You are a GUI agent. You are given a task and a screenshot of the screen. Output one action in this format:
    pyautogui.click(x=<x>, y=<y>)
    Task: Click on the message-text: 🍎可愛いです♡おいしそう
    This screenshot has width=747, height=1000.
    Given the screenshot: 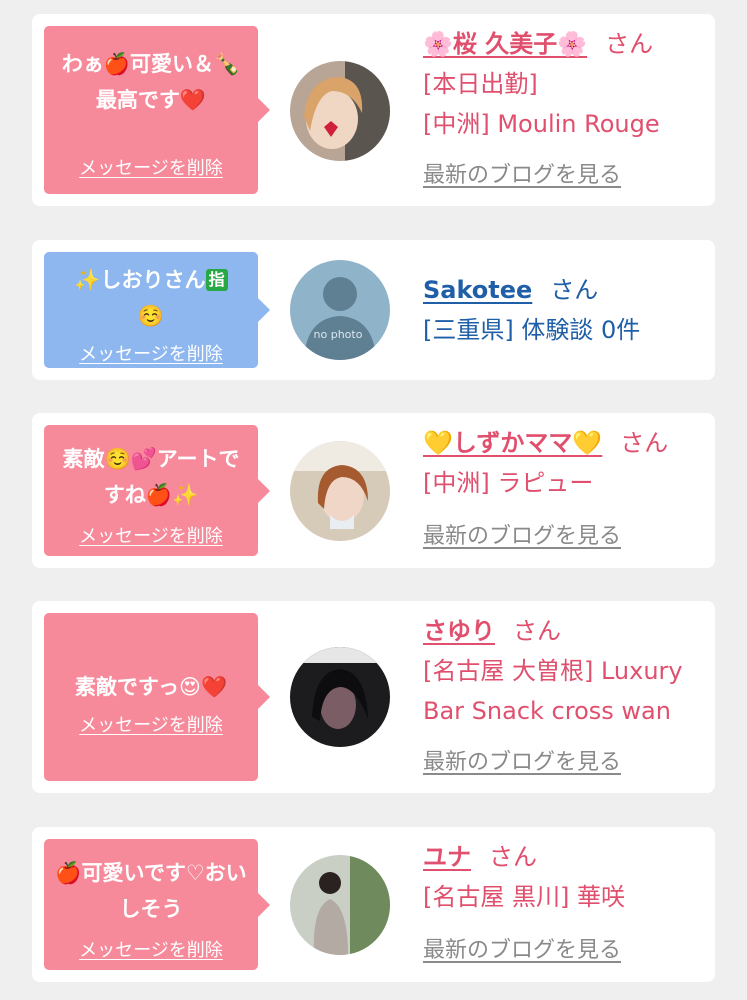 What is the action you would take?
    pyautogui.click(x=151, y=891)
    